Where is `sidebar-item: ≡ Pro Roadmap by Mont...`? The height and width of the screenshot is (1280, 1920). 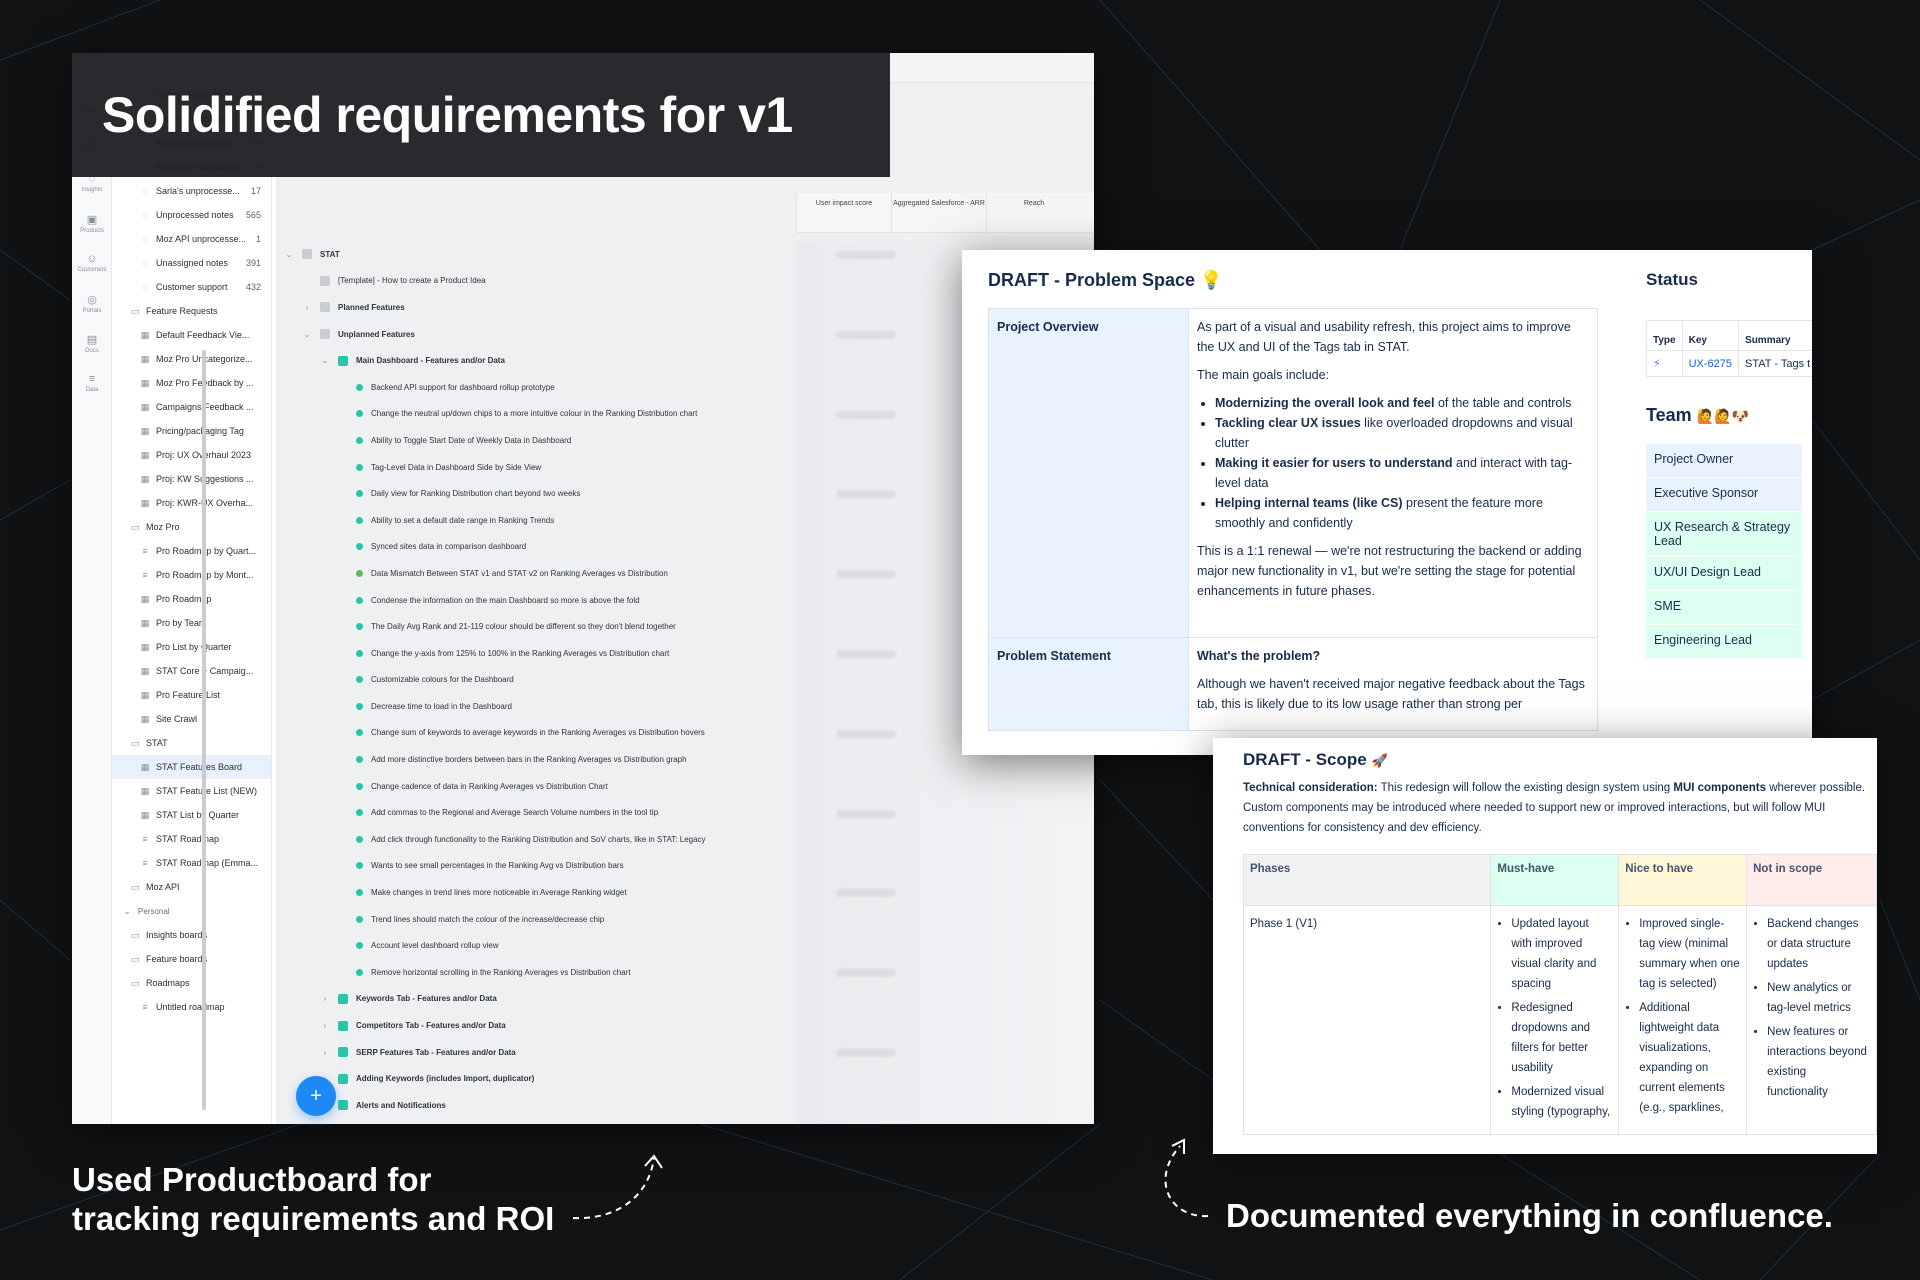
sidebar-item: ≡ Pro Roadmap by Mont... is located at coordinates (191, 575).